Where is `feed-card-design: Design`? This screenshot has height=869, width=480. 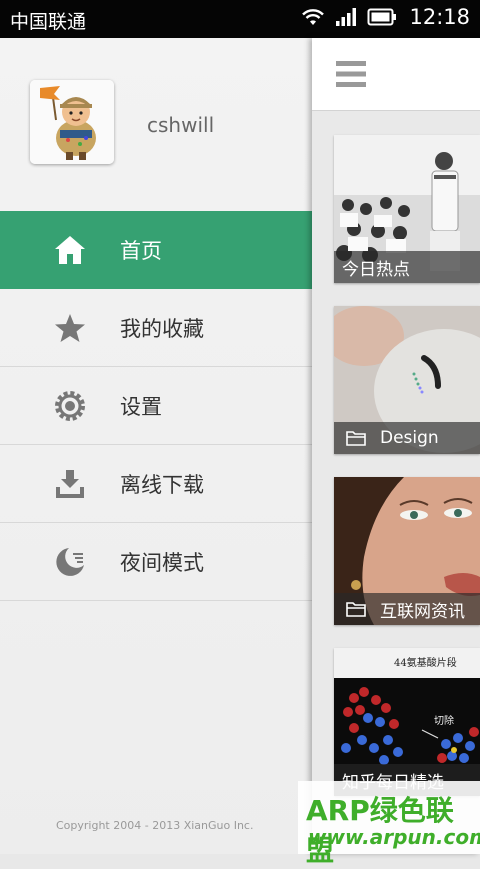
feed-card-design: Design is located at coordinates (407, 380).